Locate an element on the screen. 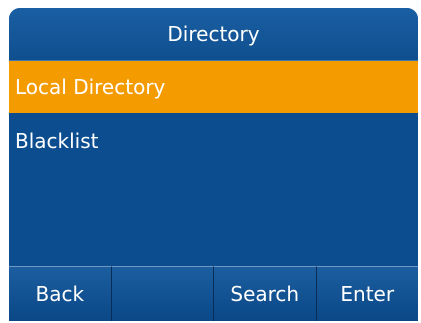 Image resolution: width=421 pixels, height=323 pixels. screen-title: Directory is located at coordinates (213, 34).